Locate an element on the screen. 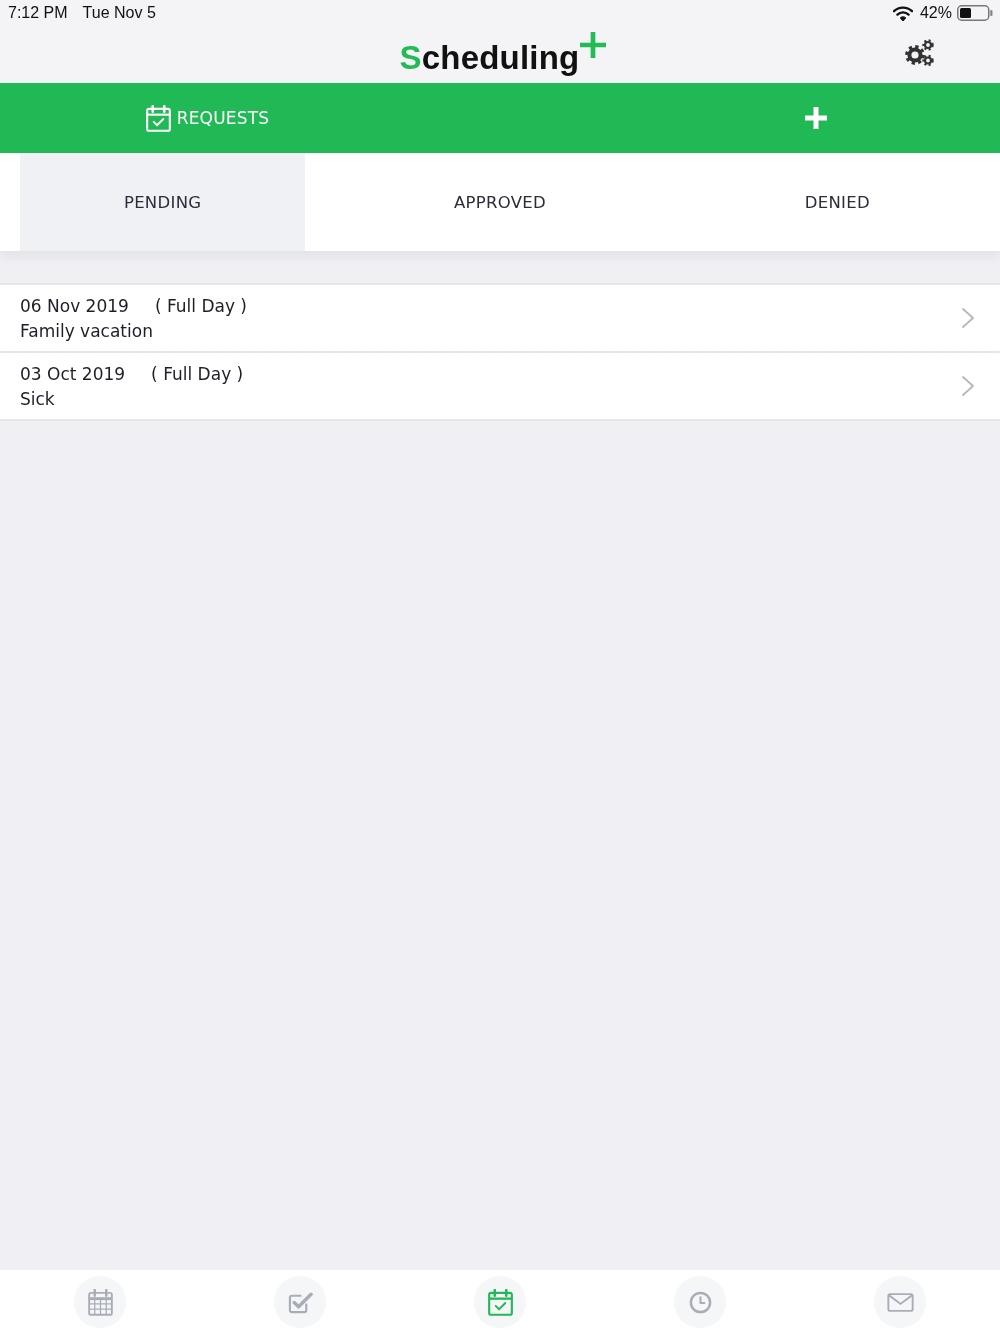 This screenshot has height=1334, width=1000. battery-icon is located at coordinates (975, 13).